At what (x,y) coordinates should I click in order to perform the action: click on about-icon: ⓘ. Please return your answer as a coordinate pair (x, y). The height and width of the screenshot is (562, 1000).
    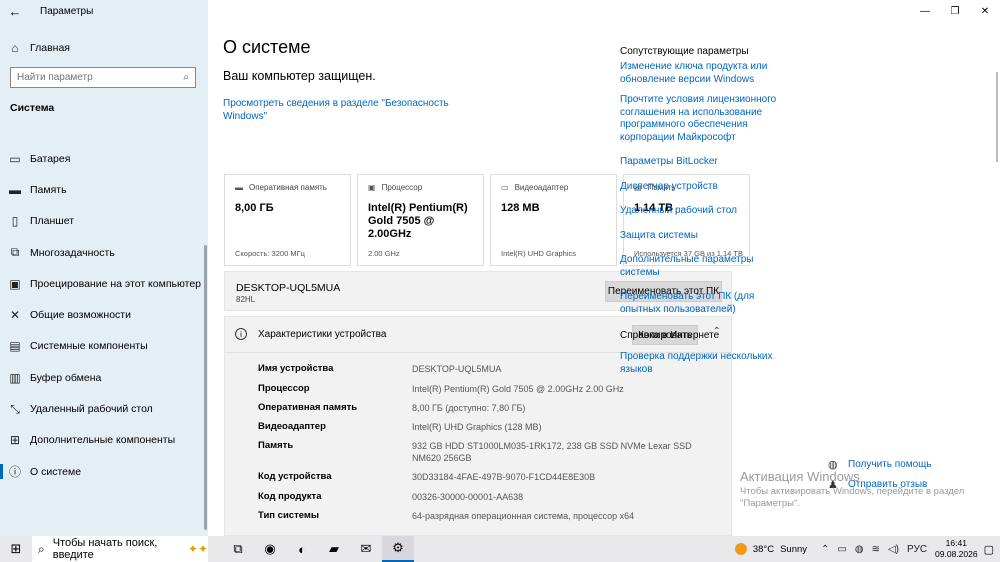
    Looking at the image, I should click on (14, 472).